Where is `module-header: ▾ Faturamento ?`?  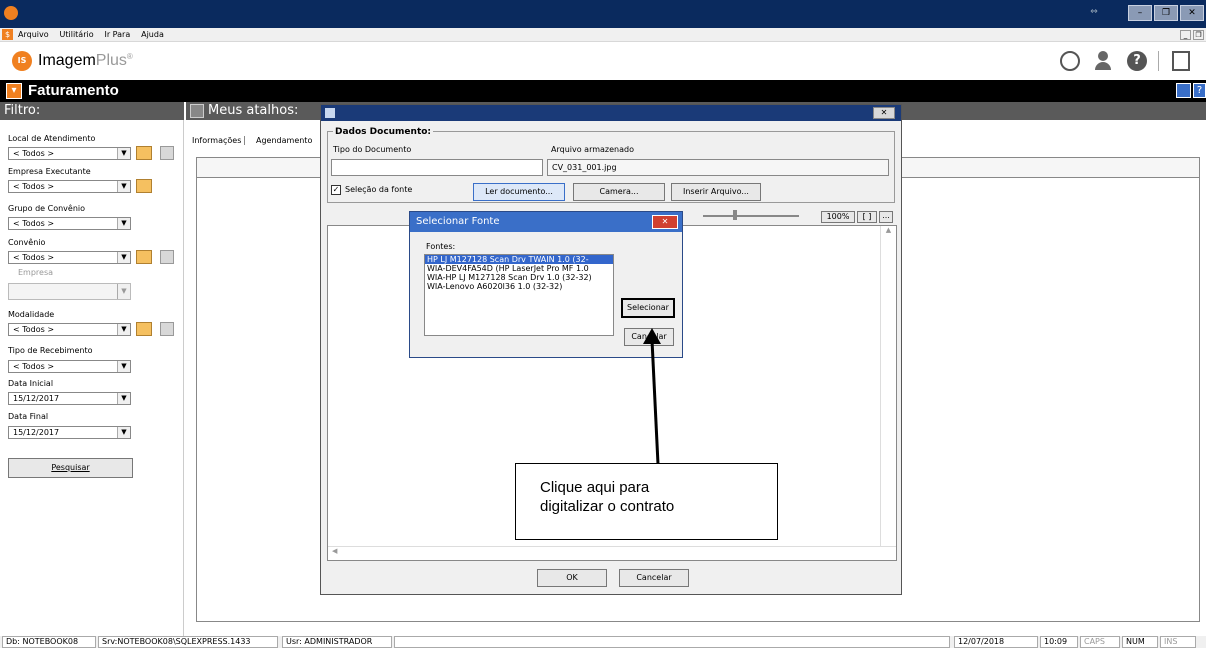 module-header: ▾ Faturamento ? is located at coordinates (603, 91).